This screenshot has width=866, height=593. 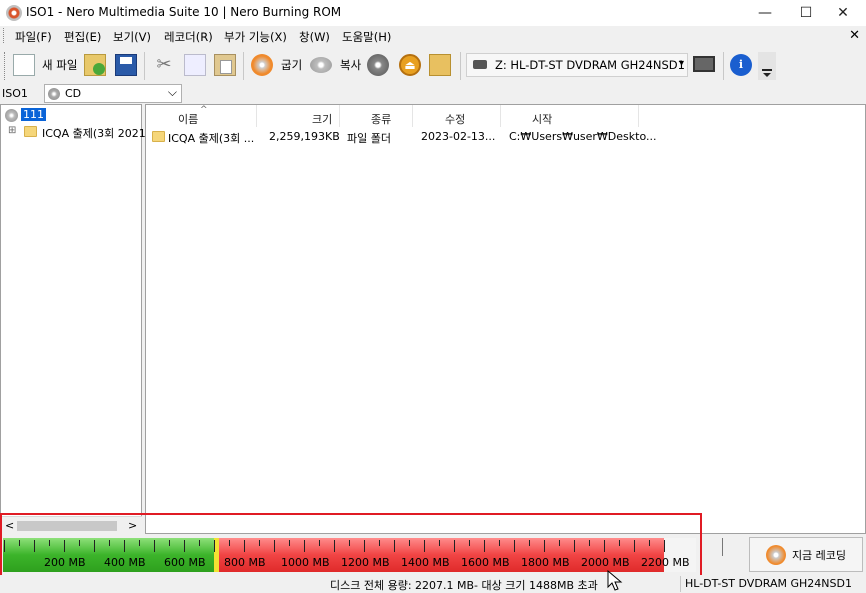 I want to click on menu-view: 보기(V), so click(x=132, y=37).